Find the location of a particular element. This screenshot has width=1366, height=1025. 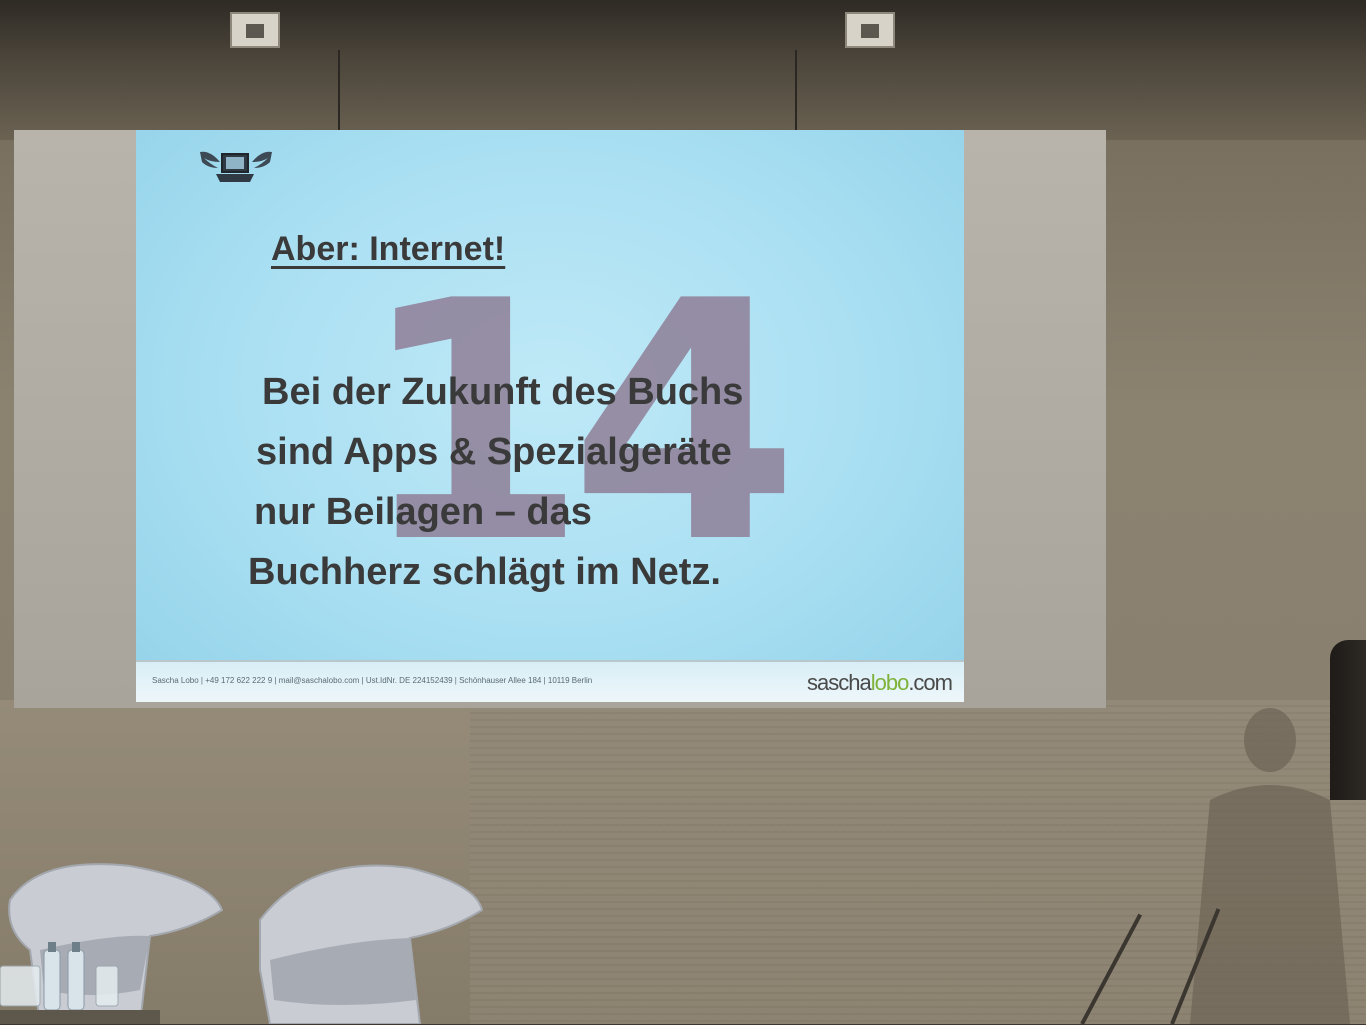

armchair-right is located at coordinates (371, 944).